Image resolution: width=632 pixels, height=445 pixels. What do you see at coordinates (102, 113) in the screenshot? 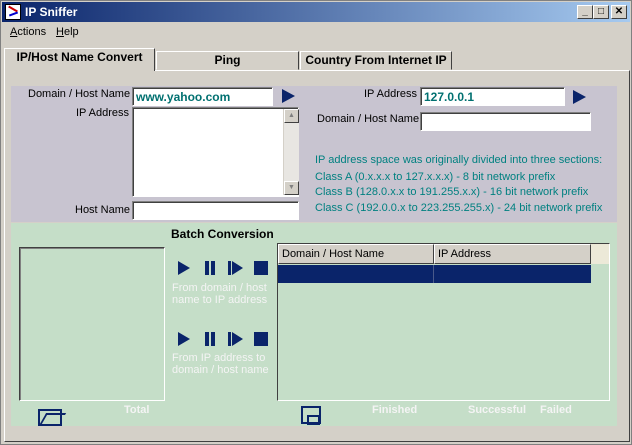
I see `ip-address-label: IP Address` at bounding box center [102, 113].